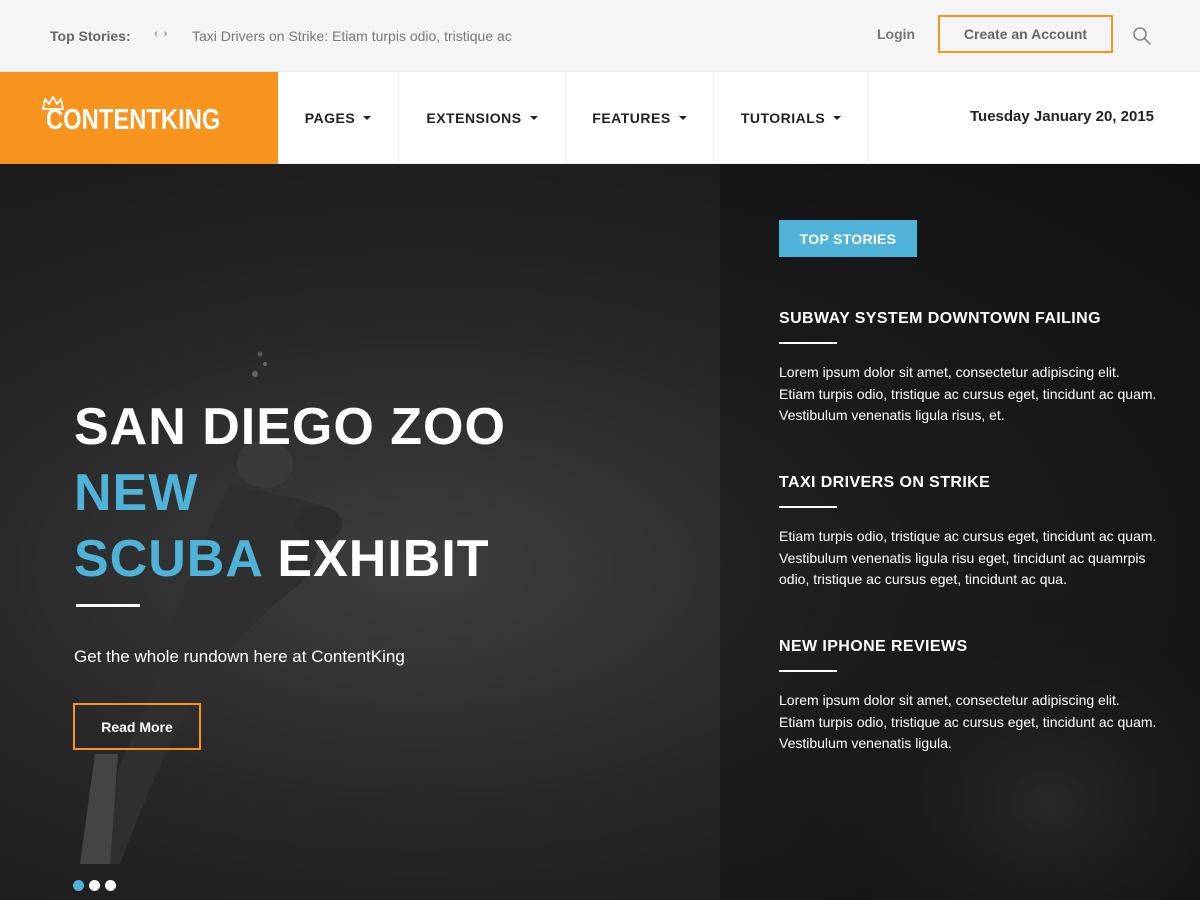 This screenshot has width=1200, height=900. Describe the element at coordinates (137, 726) in the screenshot. I see `read-more-button: Read More` at that location.